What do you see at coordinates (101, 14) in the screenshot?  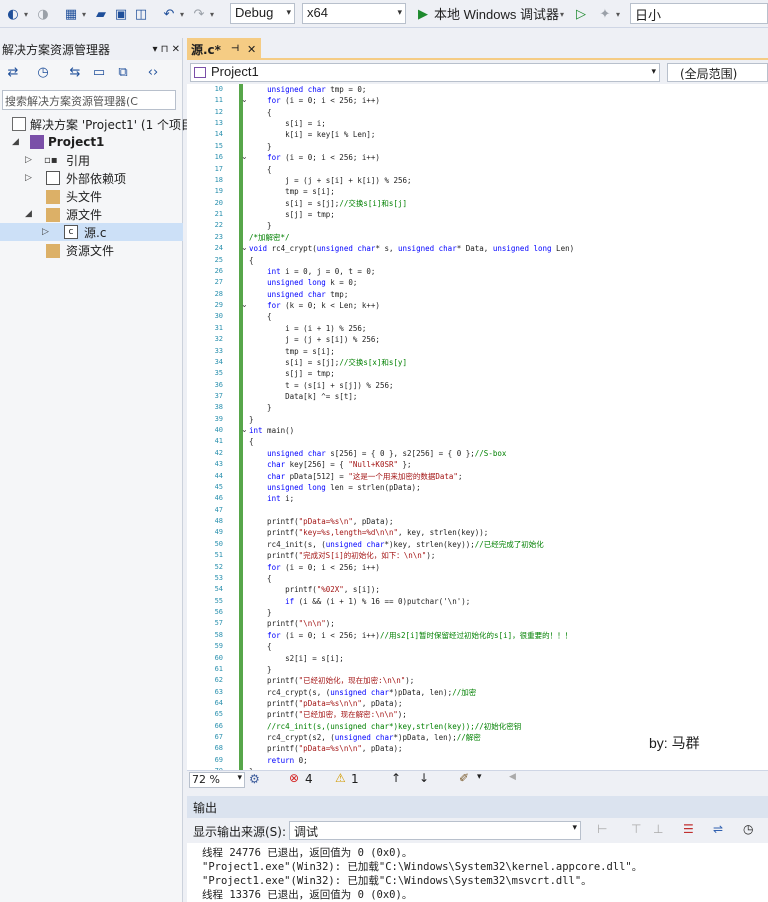 I see `open-folder-icon: ▰` at bounding box center [101, 14].